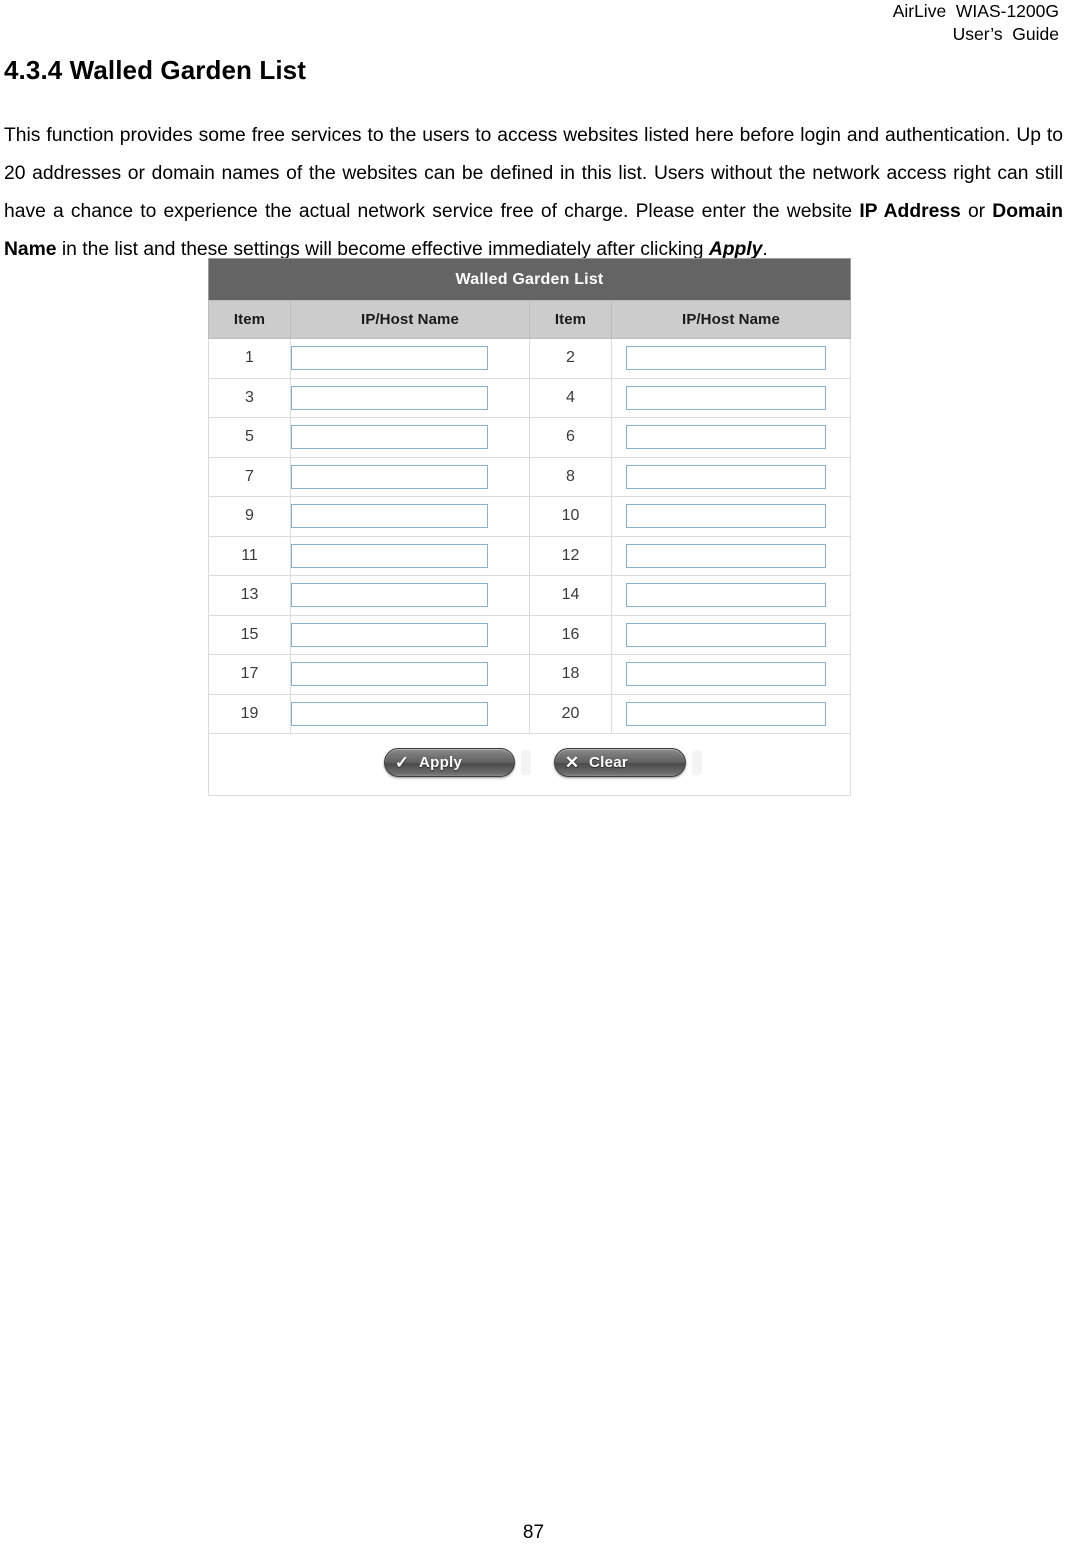  Describe the element at coordinates (249, 634) in the screenshot. I see `item-number-left: 15` at that location.